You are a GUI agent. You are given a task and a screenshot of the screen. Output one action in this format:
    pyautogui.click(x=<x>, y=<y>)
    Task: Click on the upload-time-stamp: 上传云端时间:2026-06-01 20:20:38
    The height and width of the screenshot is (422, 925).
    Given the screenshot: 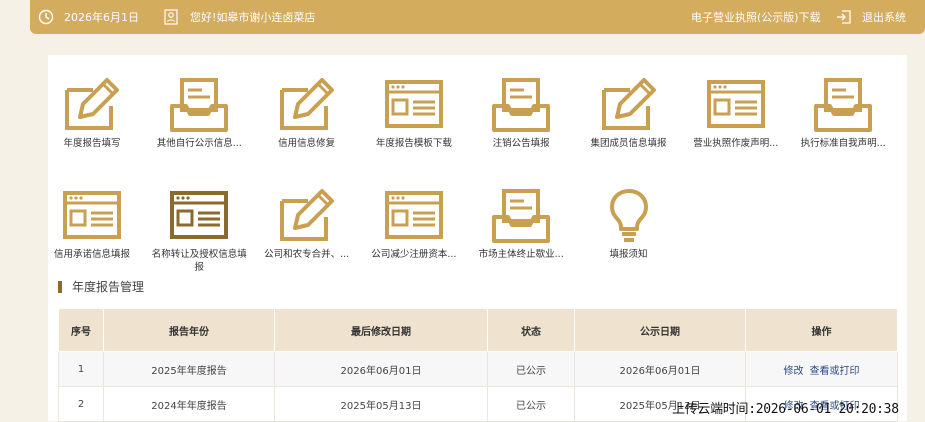 What is the action you would take?
    pyautogui.click(x=785, y=409)
    